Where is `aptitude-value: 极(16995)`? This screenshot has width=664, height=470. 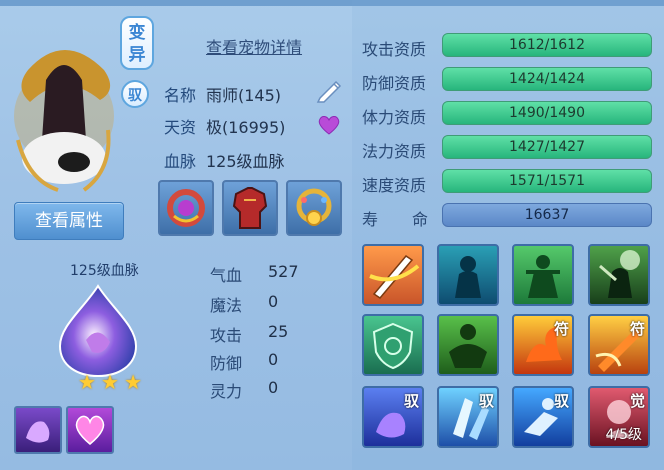 aptitude-value: 极(16995) is located at coordinates (246, 127).